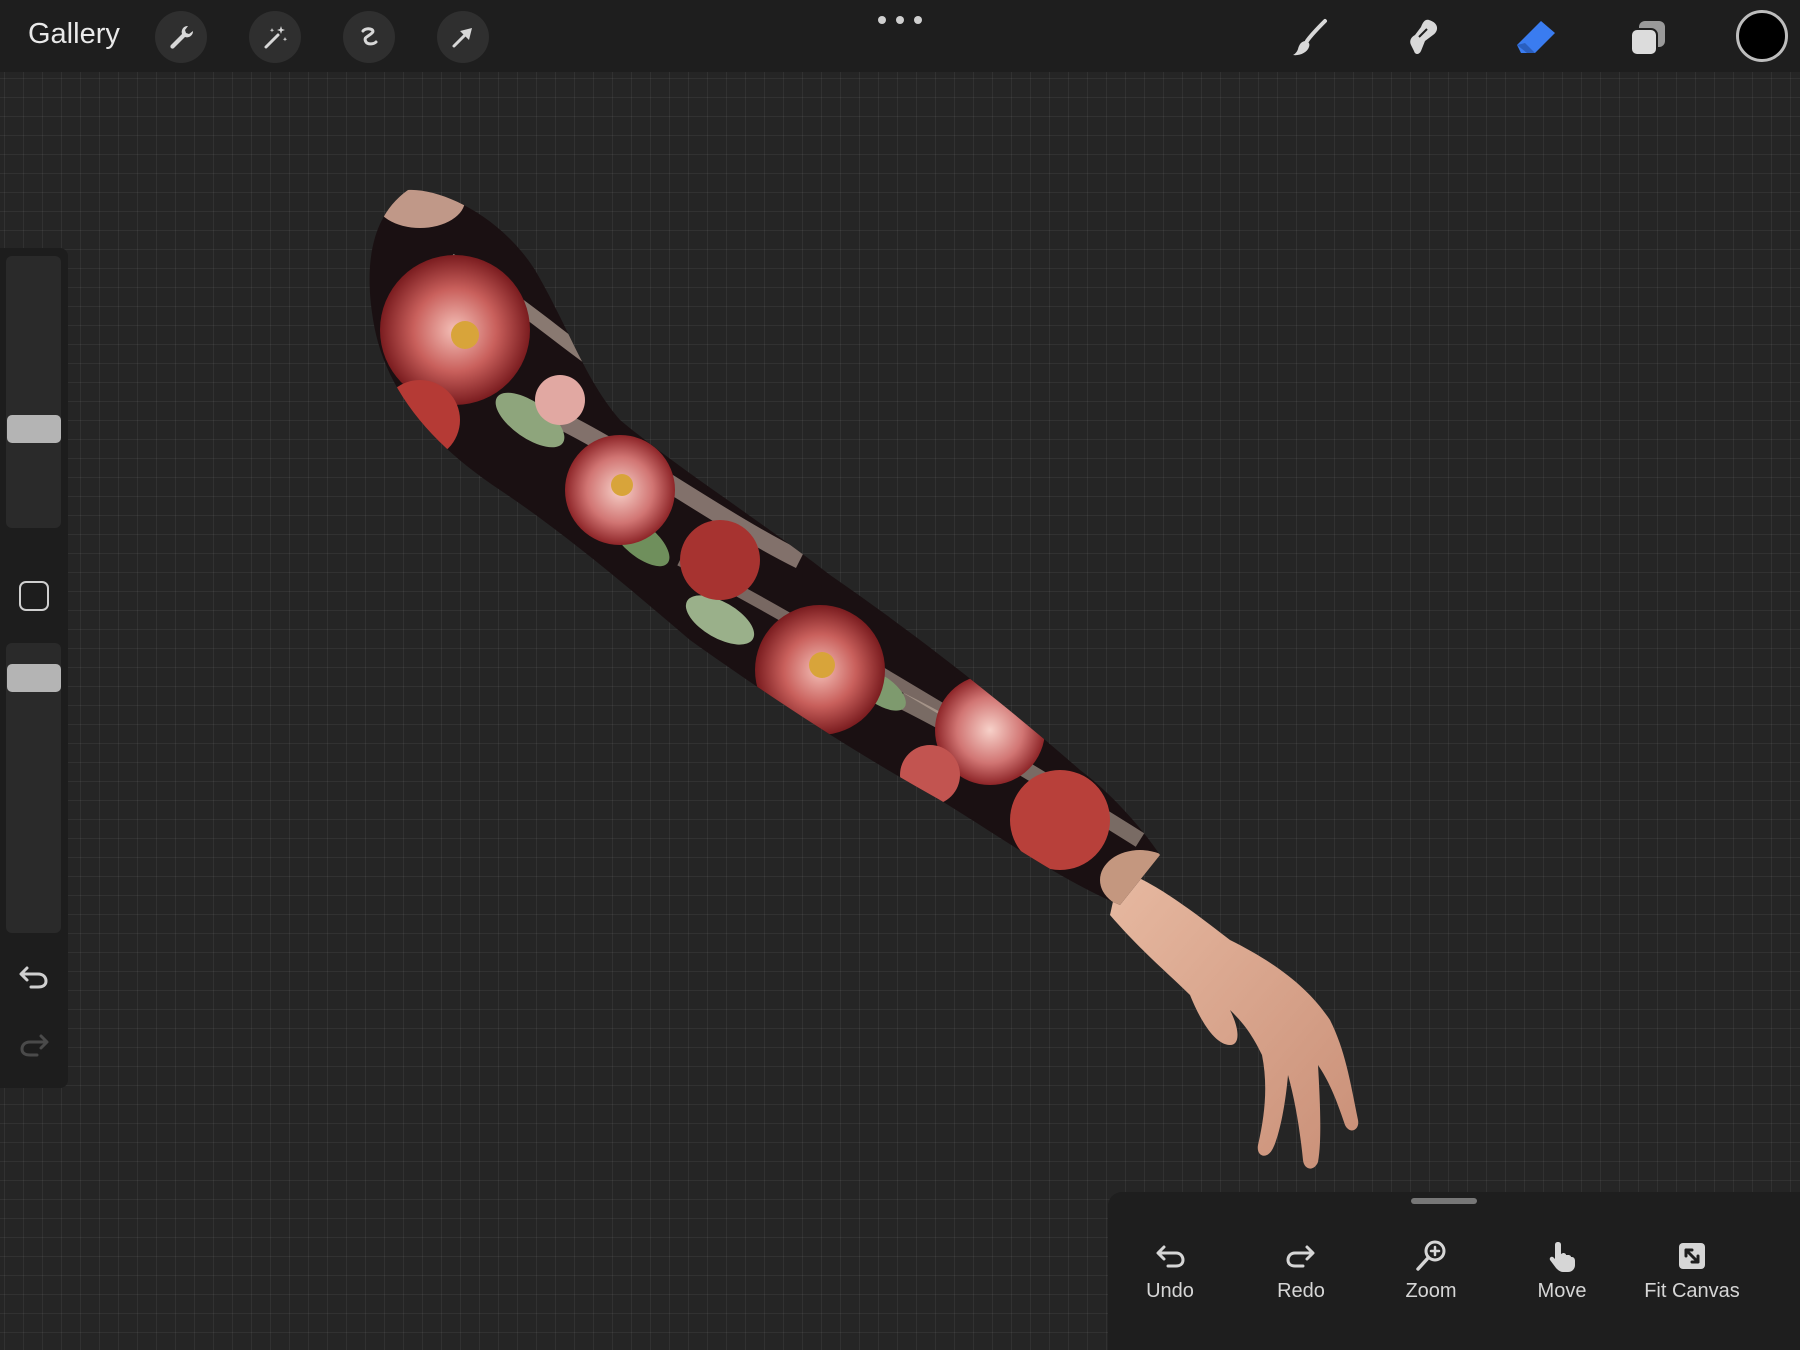 This screenshot has height=1350, width=1800. I want to click on fit-canvas-button: Fit Canvas, so click(1692, 1270).